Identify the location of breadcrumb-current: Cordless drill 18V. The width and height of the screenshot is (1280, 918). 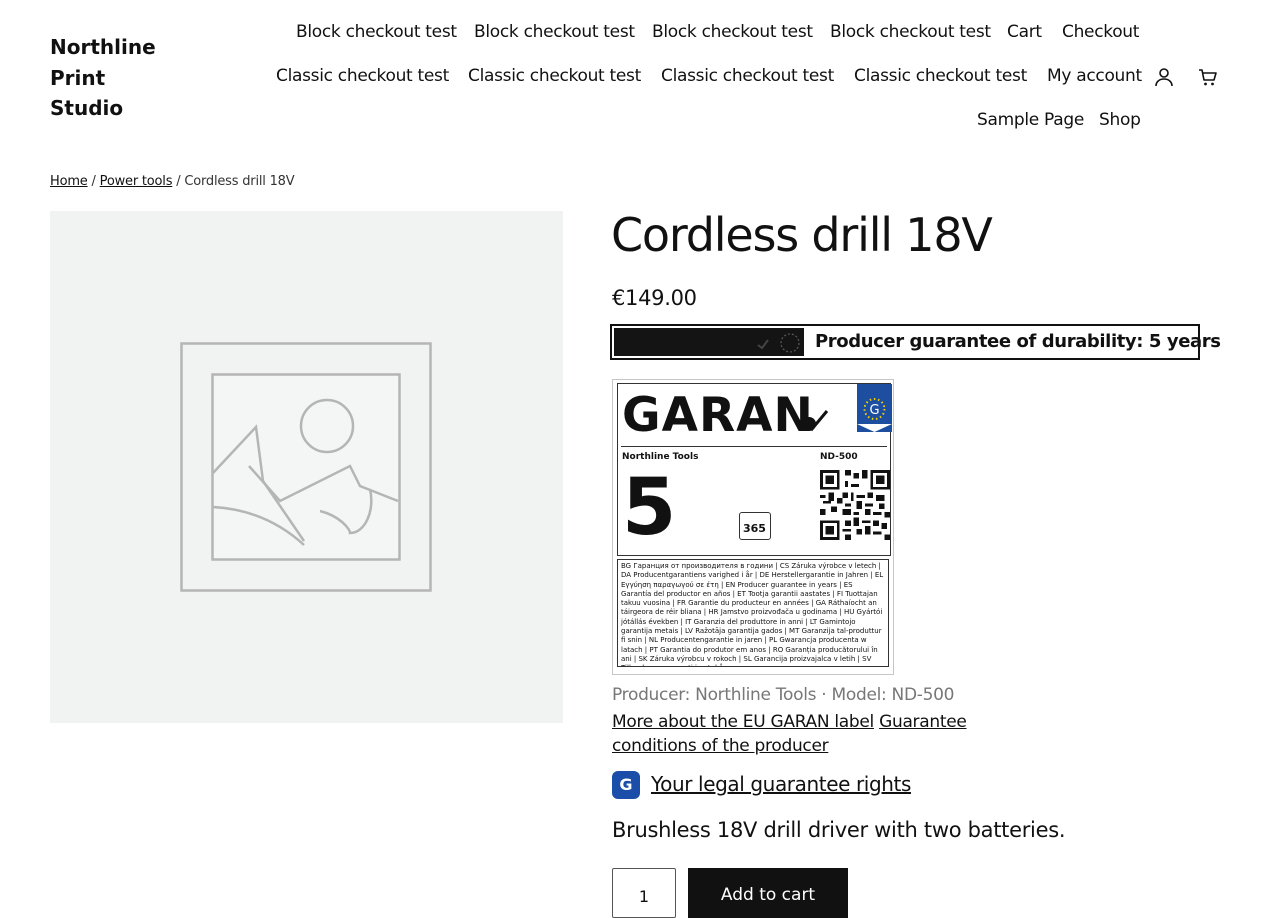
(239, 181).